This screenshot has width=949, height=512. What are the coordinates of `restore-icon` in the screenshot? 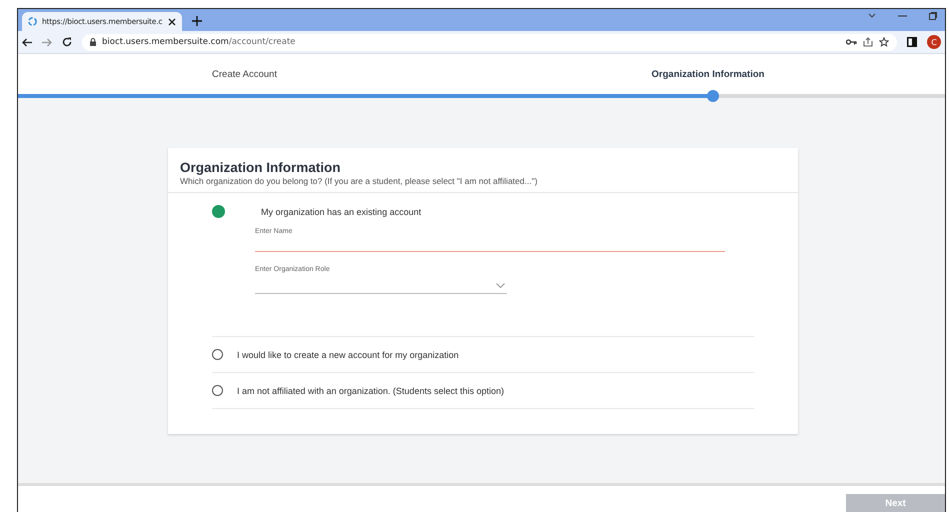 It's located at (933, 16).